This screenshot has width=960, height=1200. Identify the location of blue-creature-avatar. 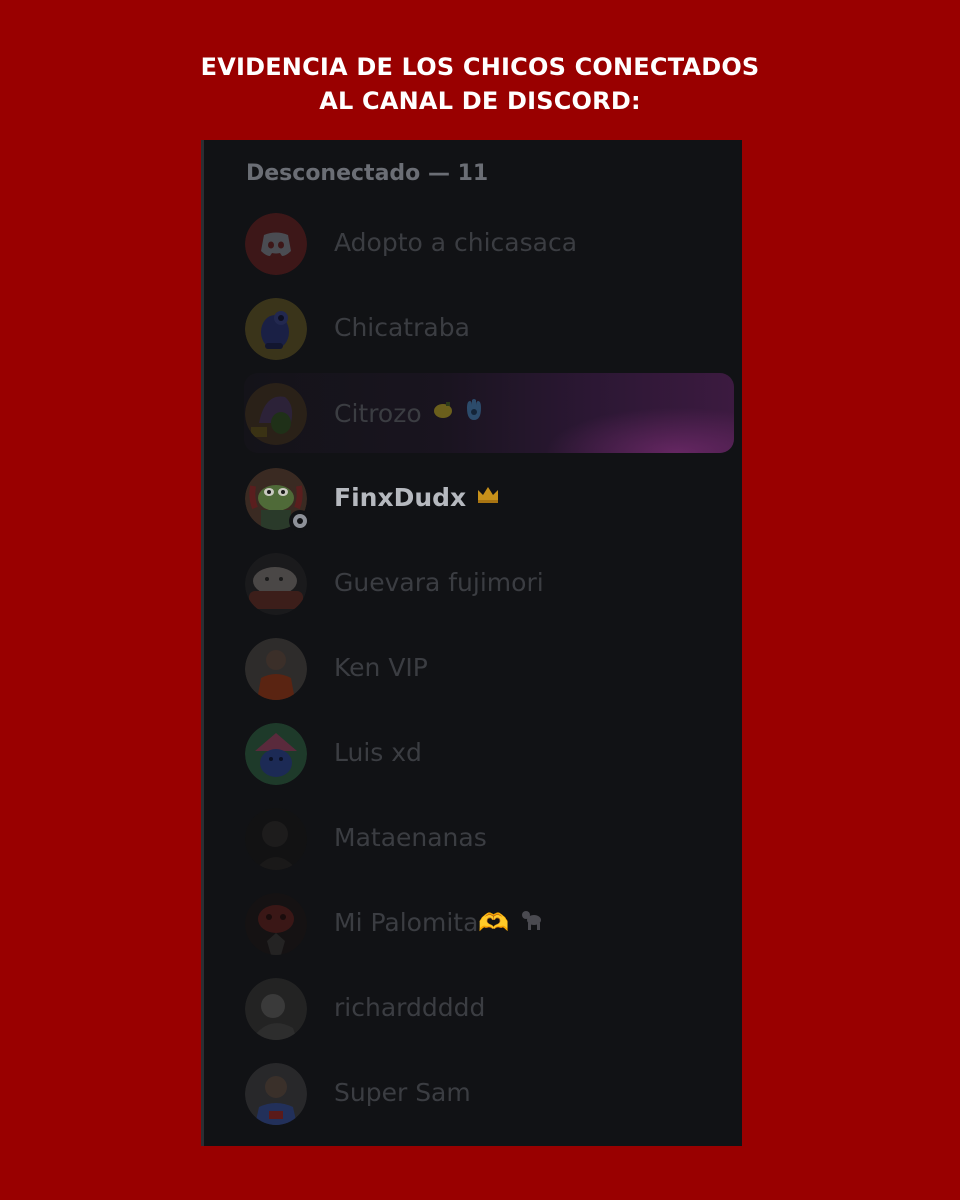
(276, 329).